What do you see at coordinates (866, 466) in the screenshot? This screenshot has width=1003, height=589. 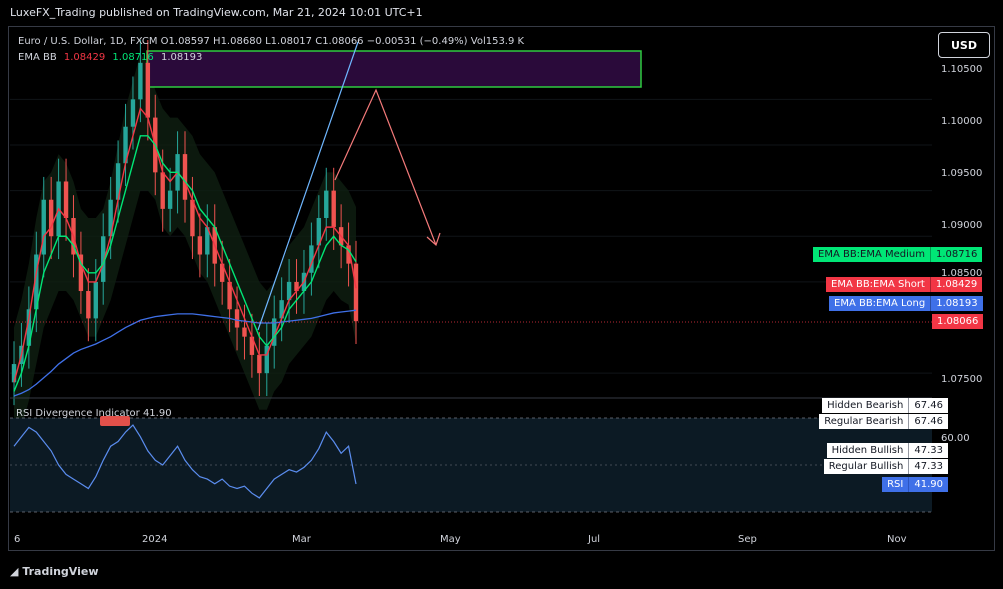 I see `tag-name: Regular Bullish` at bounding box center [866, 466].